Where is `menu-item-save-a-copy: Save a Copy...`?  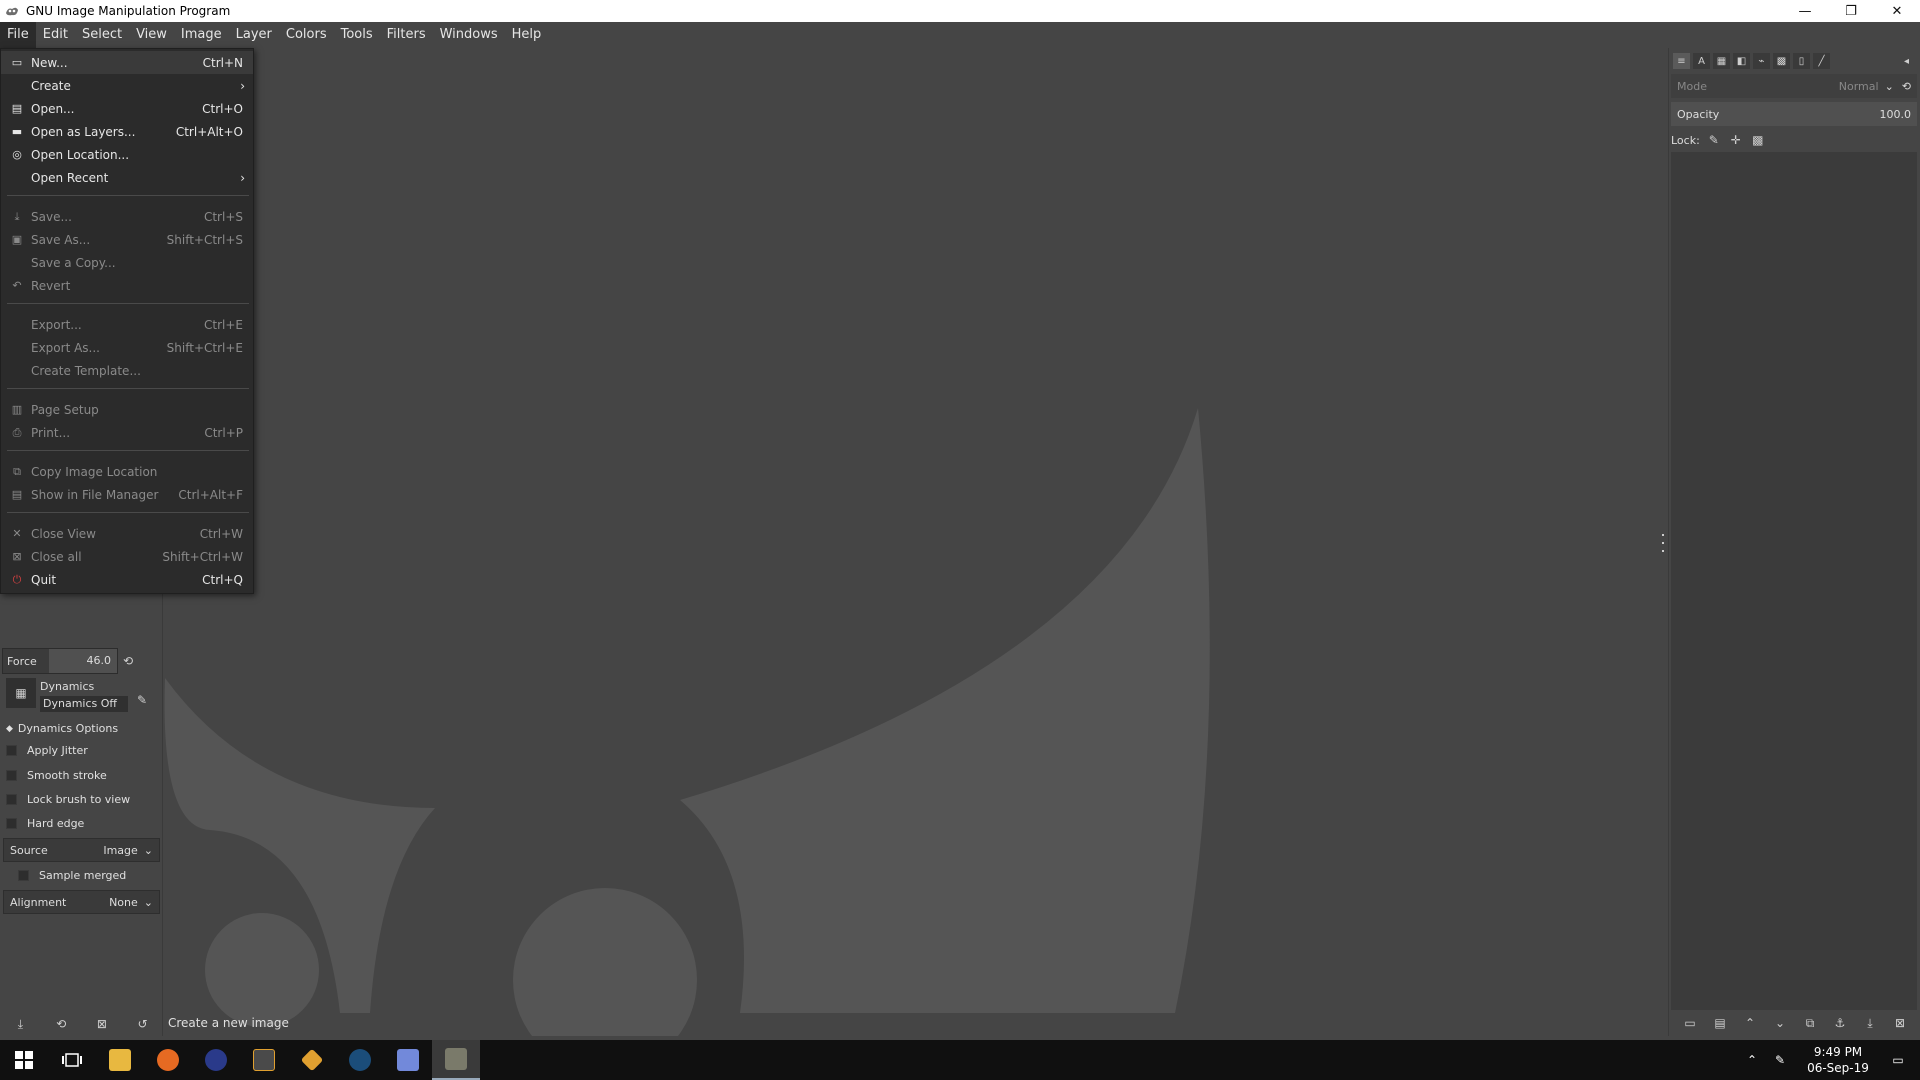
menu-item-save-a-copy: Save a Copy... is located at coordinates (127, 262).